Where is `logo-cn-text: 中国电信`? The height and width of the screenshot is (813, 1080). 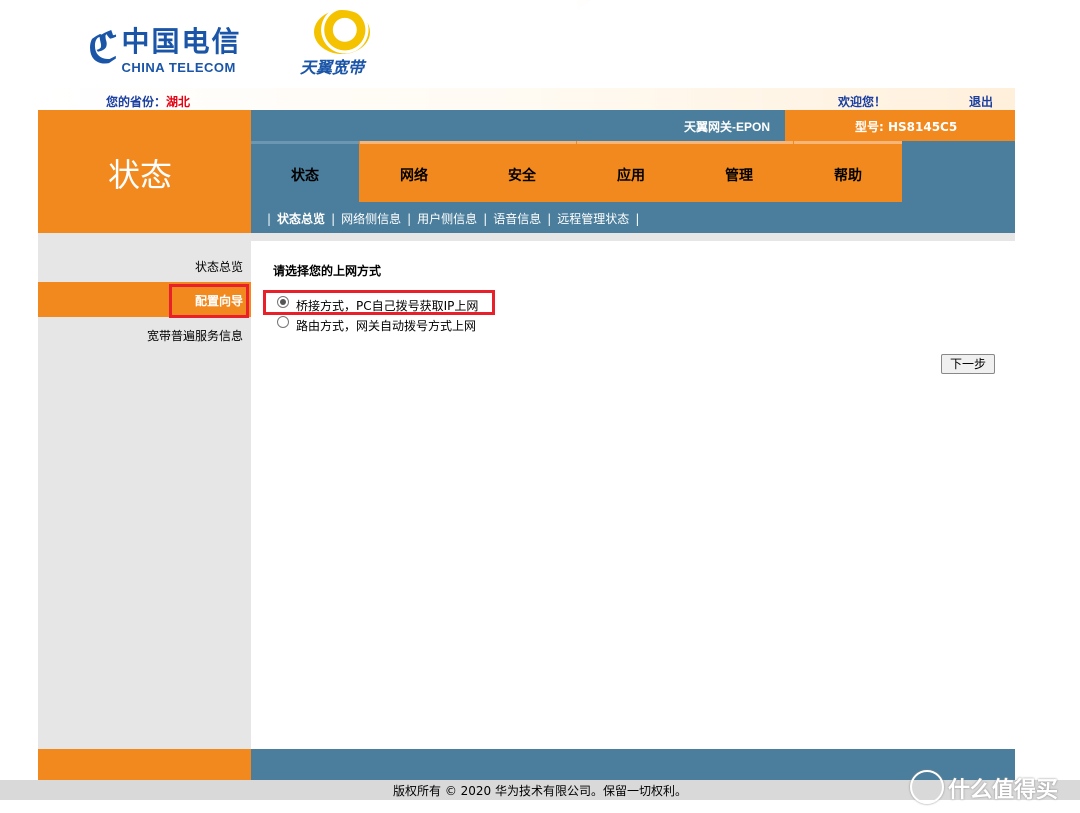
logo-cn-text: 中国电信 is located at coordinates (181, 41).